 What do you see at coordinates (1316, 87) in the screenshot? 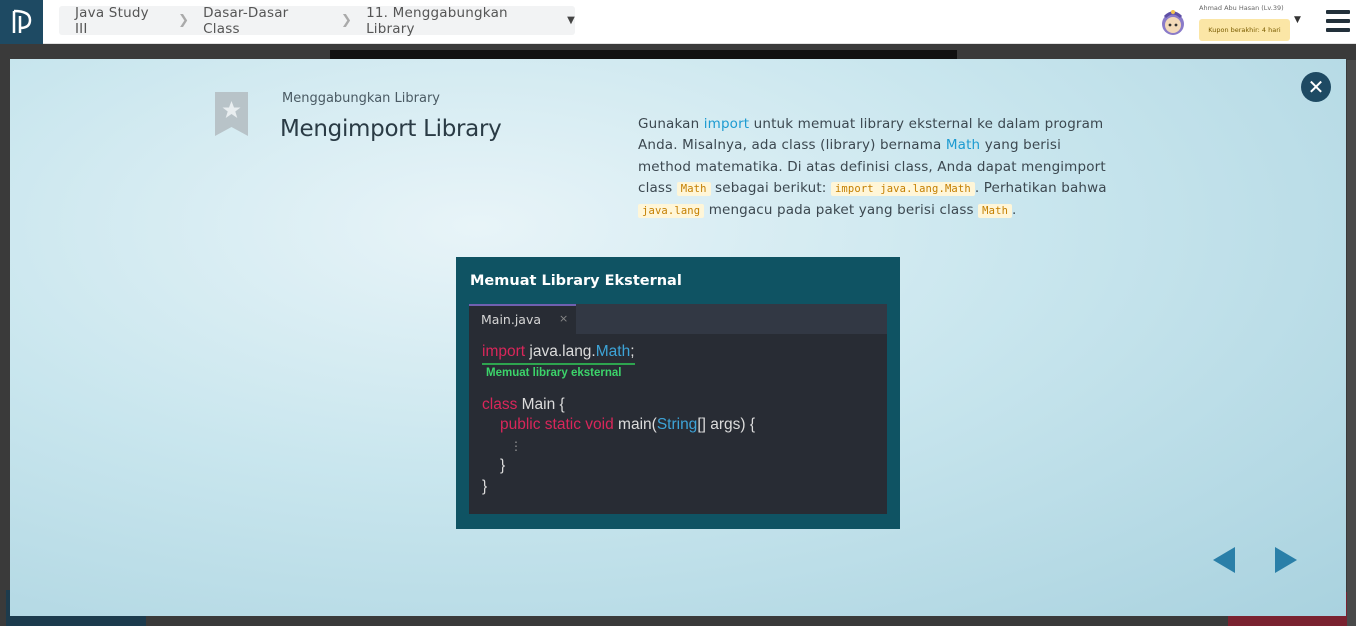
I see `close-icon: ✕` at bounding box center [1316, 87].